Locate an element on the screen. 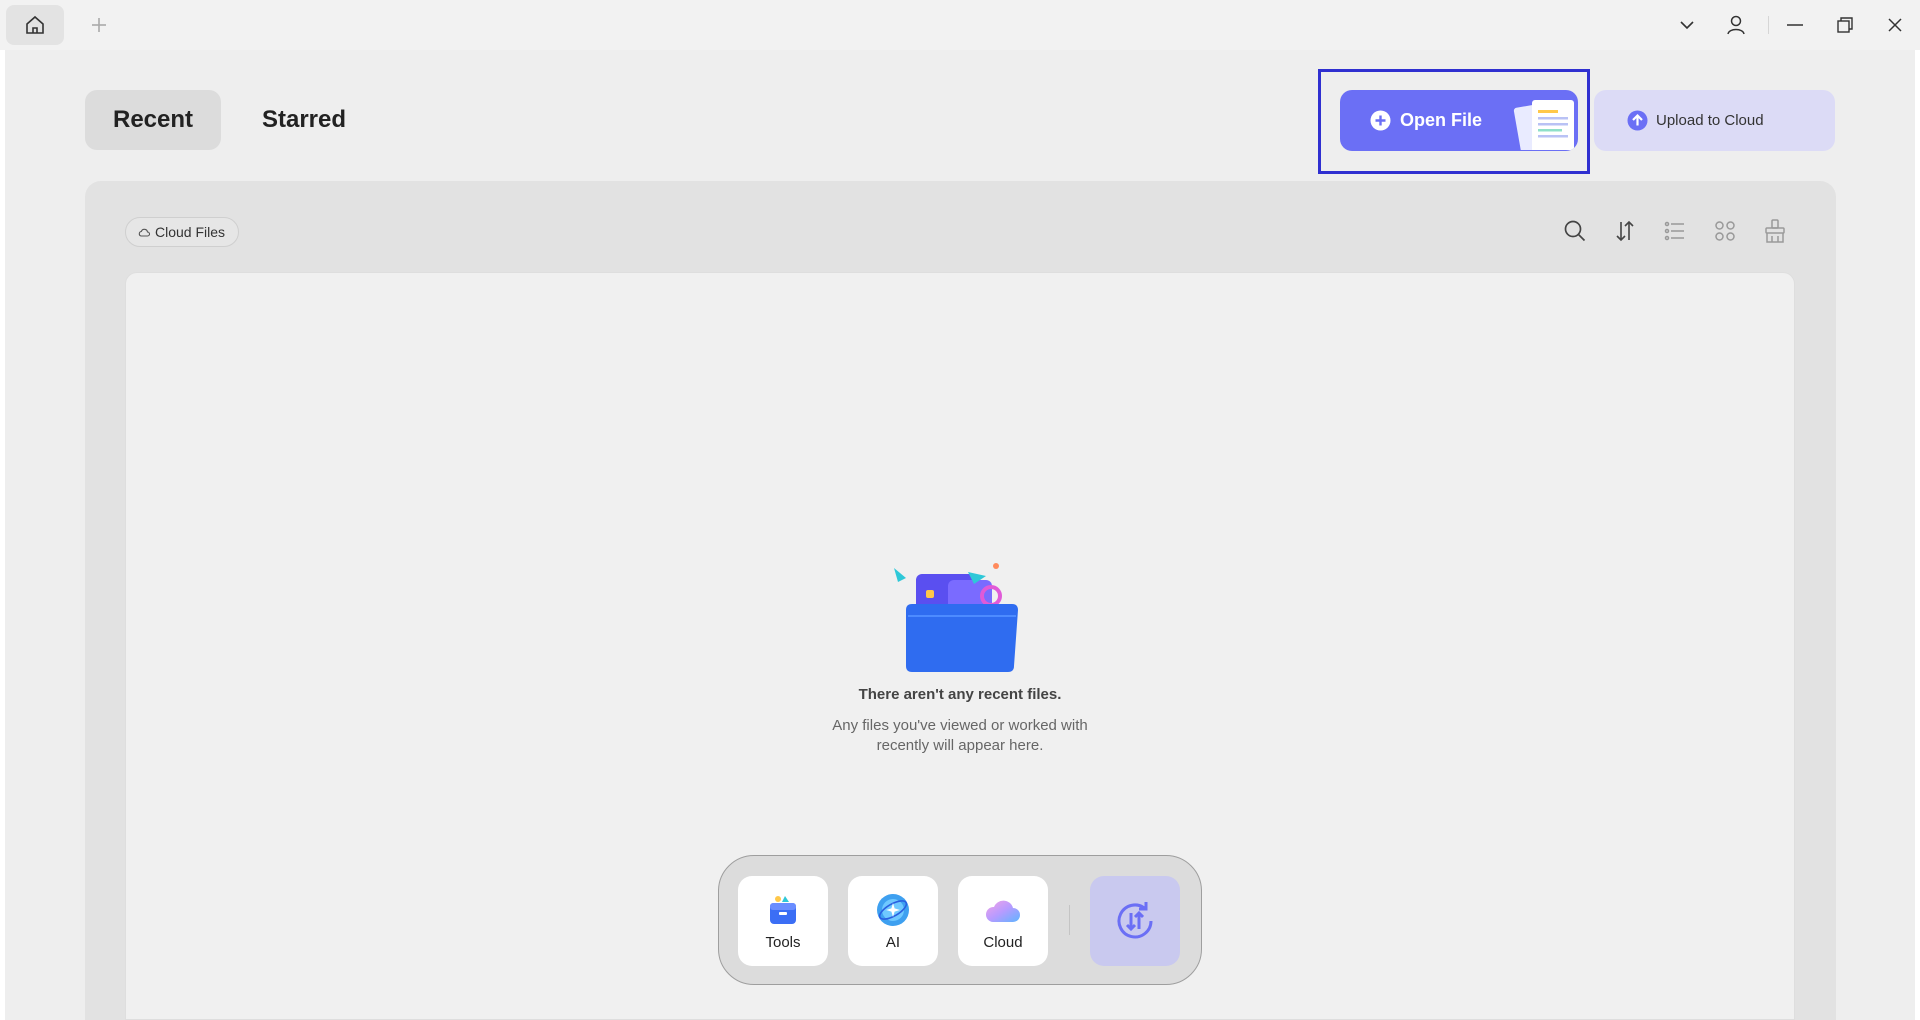  dock-ai-button: AI is located at coordinates (893, 921).